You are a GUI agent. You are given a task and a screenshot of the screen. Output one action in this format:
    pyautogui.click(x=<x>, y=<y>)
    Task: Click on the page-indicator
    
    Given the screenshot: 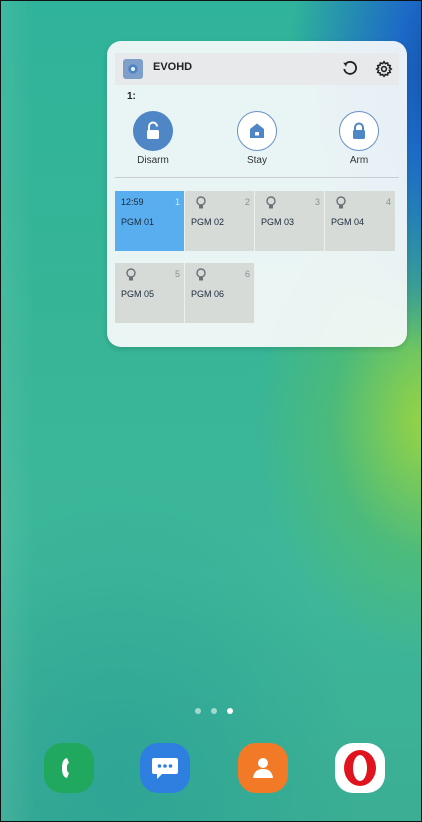 What is the action you would take?
    pyautogui.click(x=214, y=711)
    